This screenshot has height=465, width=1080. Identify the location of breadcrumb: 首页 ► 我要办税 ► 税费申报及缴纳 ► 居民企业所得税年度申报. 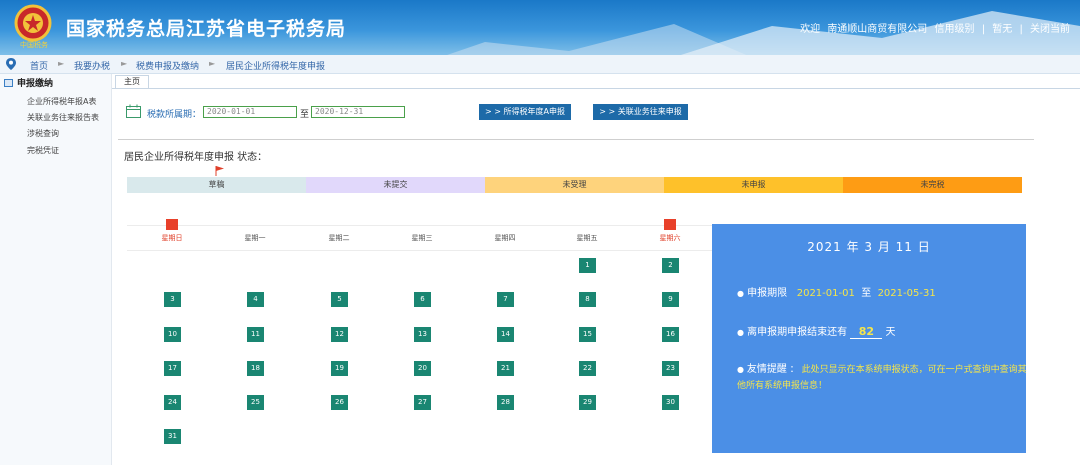
(540, 64).